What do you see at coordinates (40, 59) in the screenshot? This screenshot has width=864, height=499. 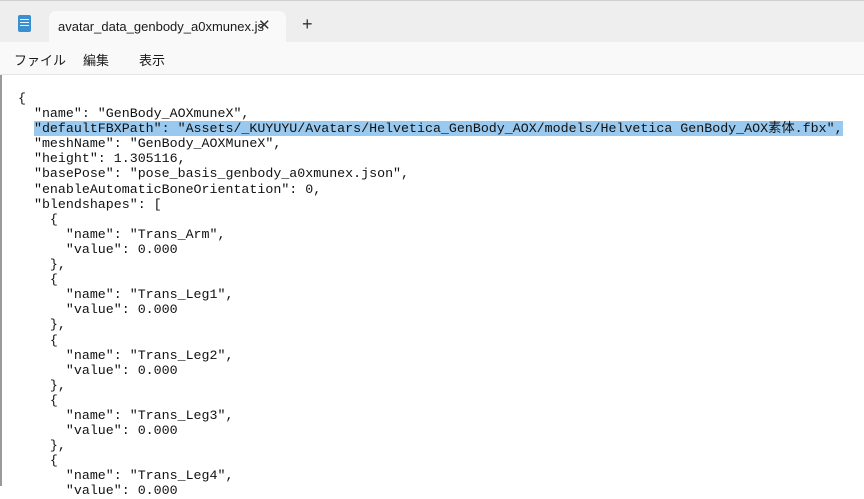 I see `menu-file: ファイル` at bounding box center [40, 59].